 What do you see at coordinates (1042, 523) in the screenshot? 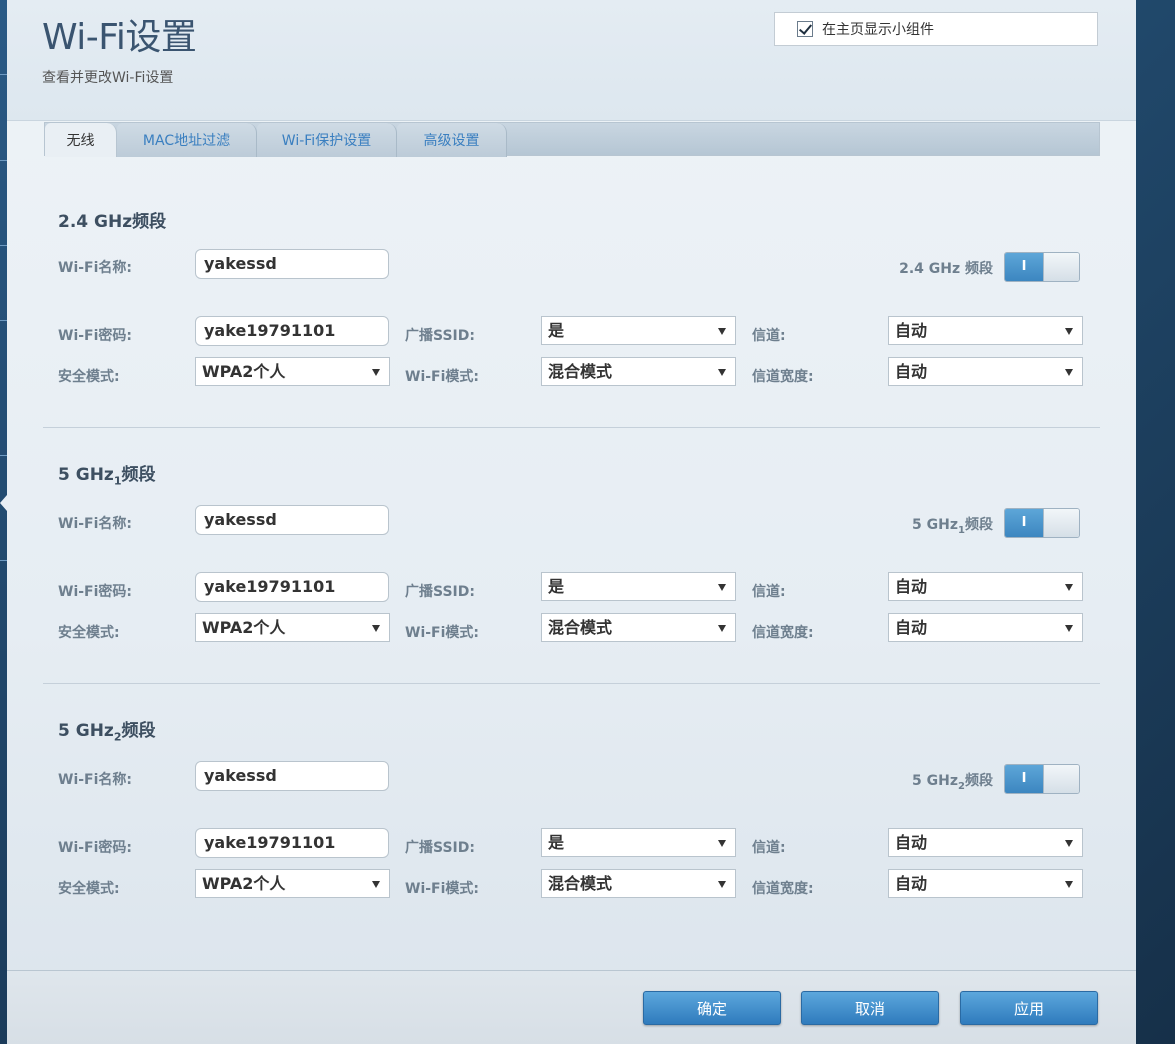
I see `band-switch-5g1: I` at bounding box center [1042, 523].